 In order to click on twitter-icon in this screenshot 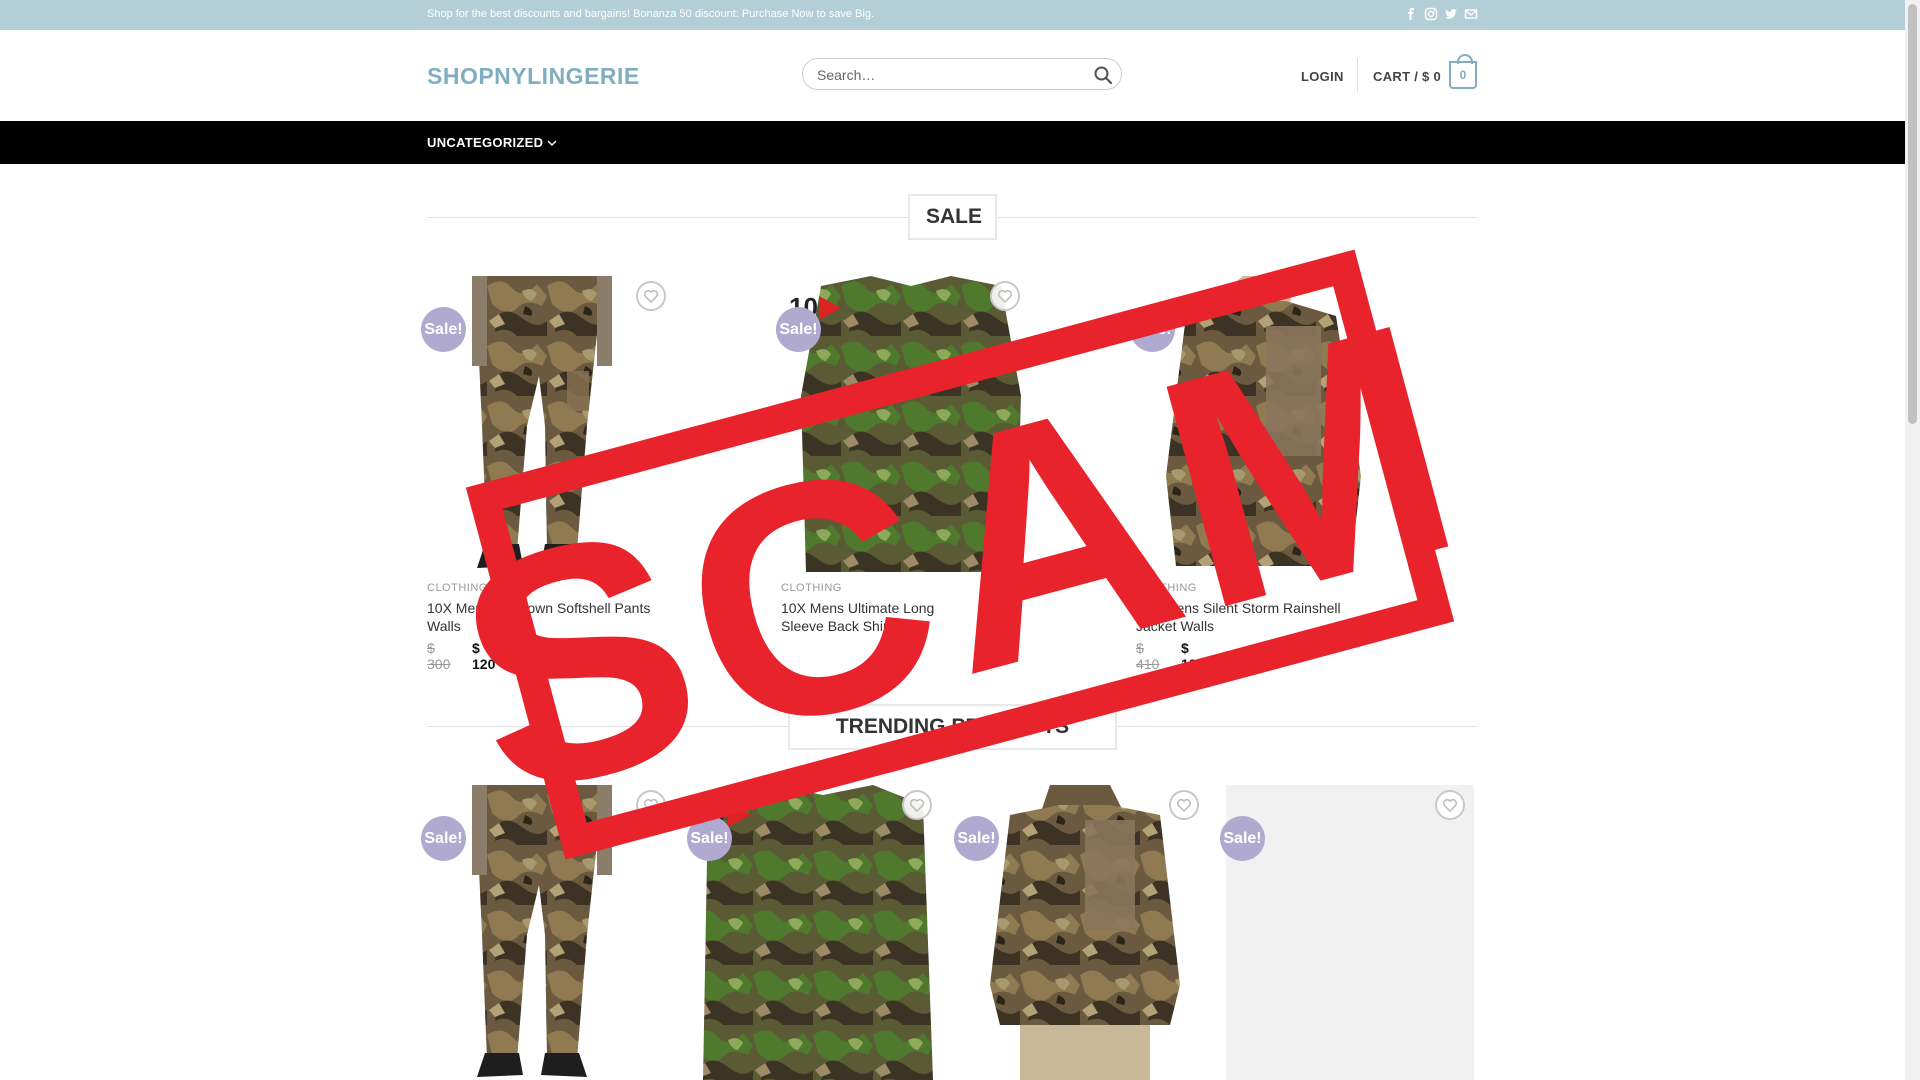, I will do `click(1451, 14)`.